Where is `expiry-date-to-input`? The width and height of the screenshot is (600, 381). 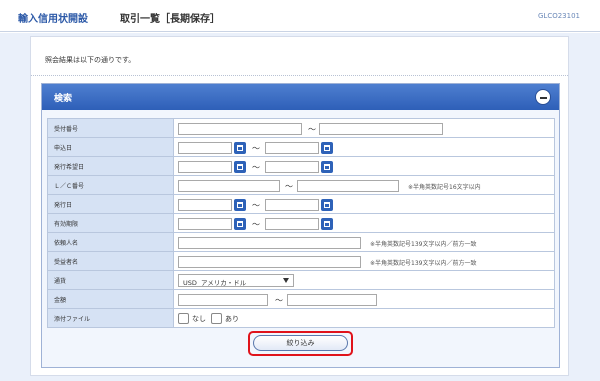 expiry-date-to-input is located at coordinates (292, 223).